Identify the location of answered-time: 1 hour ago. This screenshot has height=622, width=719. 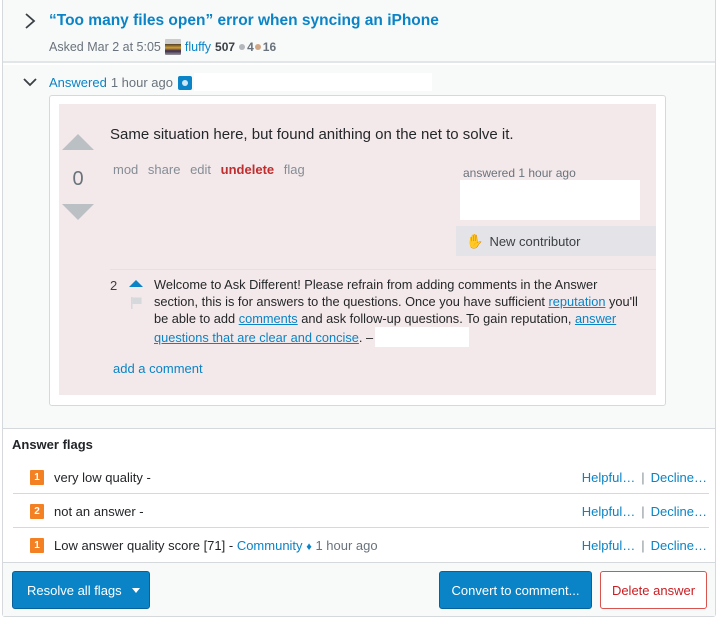
(141, 82).